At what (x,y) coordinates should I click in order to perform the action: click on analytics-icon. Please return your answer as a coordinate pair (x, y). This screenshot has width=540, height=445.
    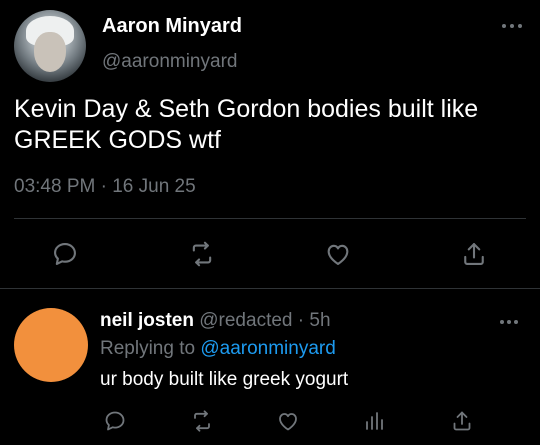
    Looking at the image, I should click on (374, 421).